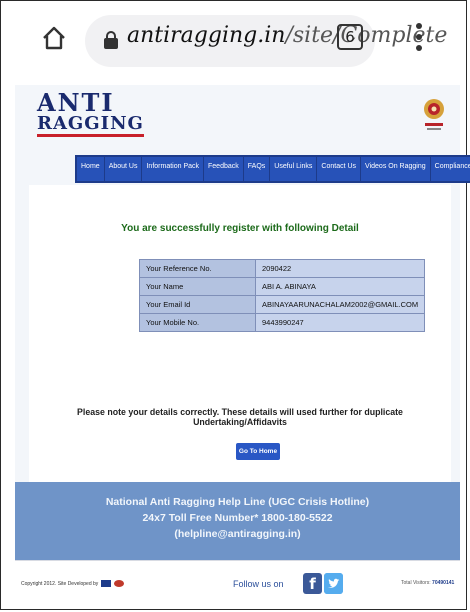  What do you see at coordinates (340, 322) in the screenshot?
I see `detail-value: 9443990247` at bounding box center [340, 322].